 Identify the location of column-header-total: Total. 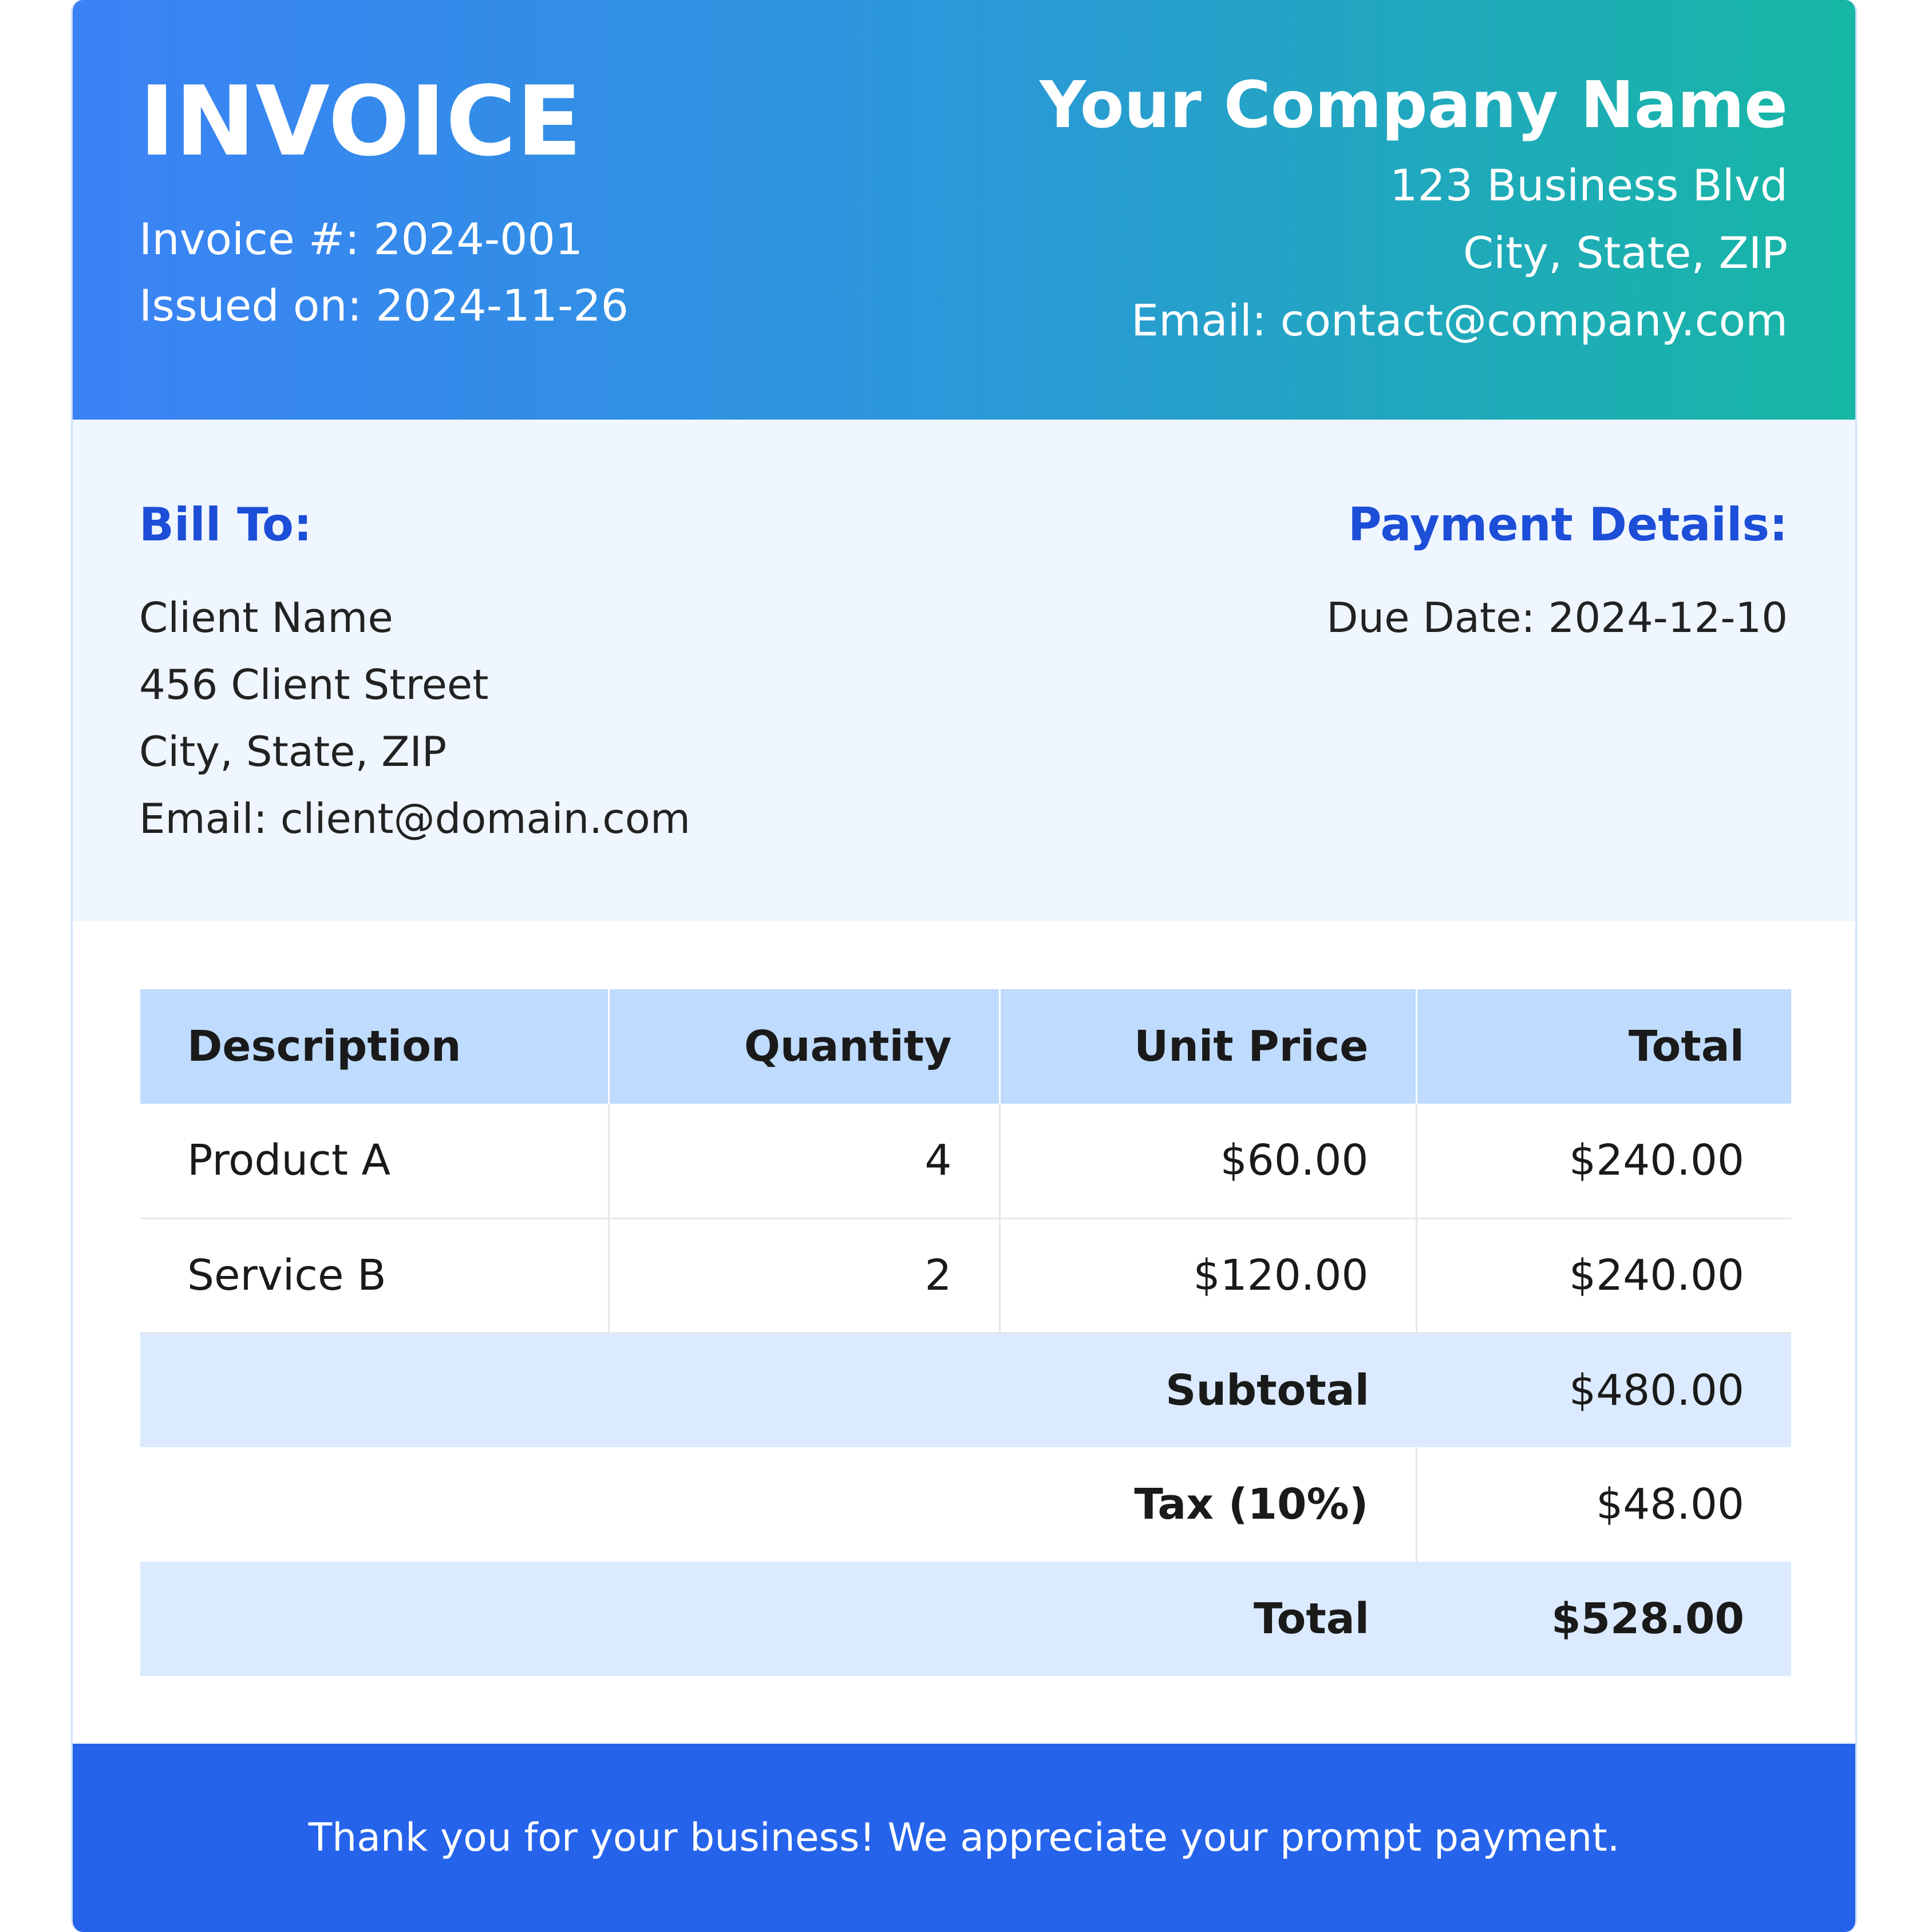
(1603, 1046).